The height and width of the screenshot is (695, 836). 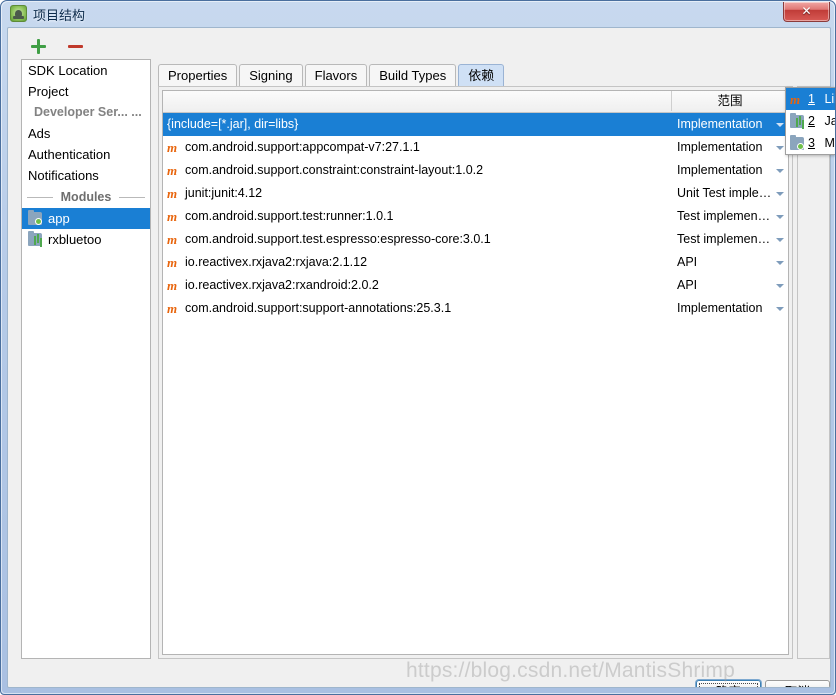 What do you see at coordinates (418, 14) in the screenshot?
I see `title-bar: 项目结构 ✕` at bounding box center [418, 14].